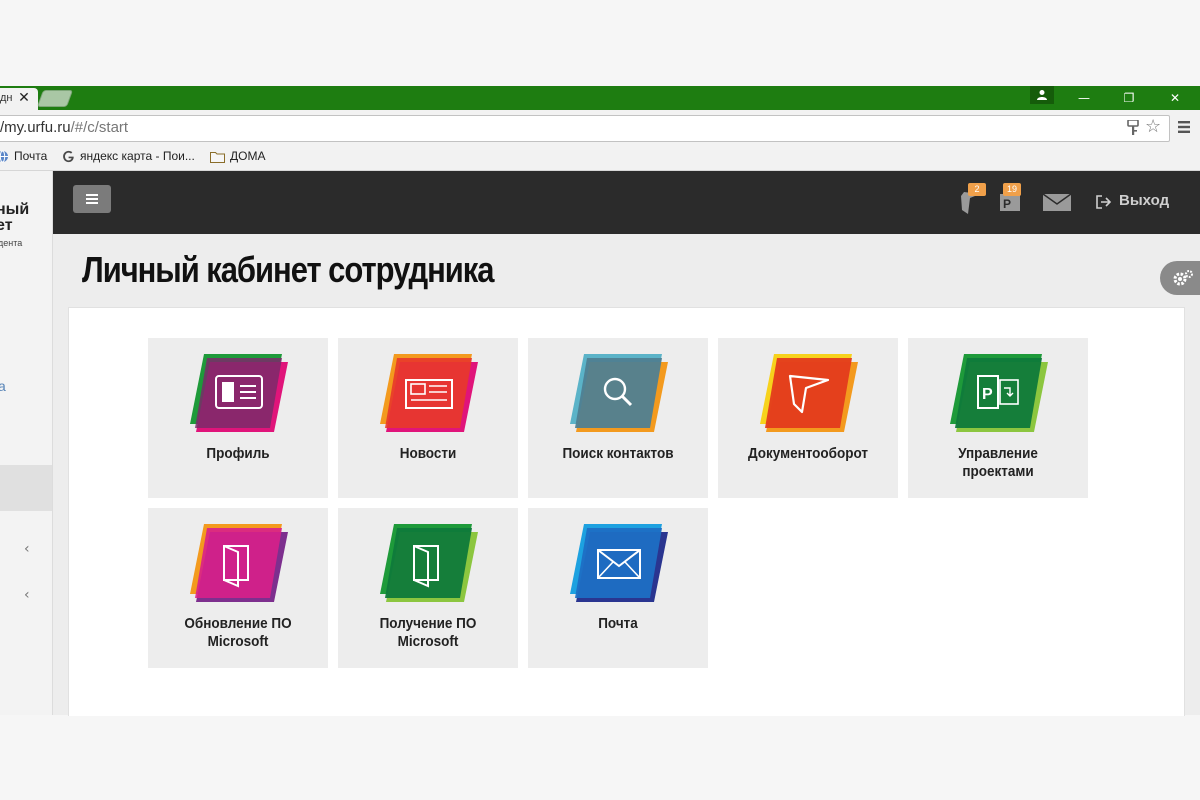 This screenshot has height=800, width=1200. I want to click on office-update-icon, so click(239, 563).